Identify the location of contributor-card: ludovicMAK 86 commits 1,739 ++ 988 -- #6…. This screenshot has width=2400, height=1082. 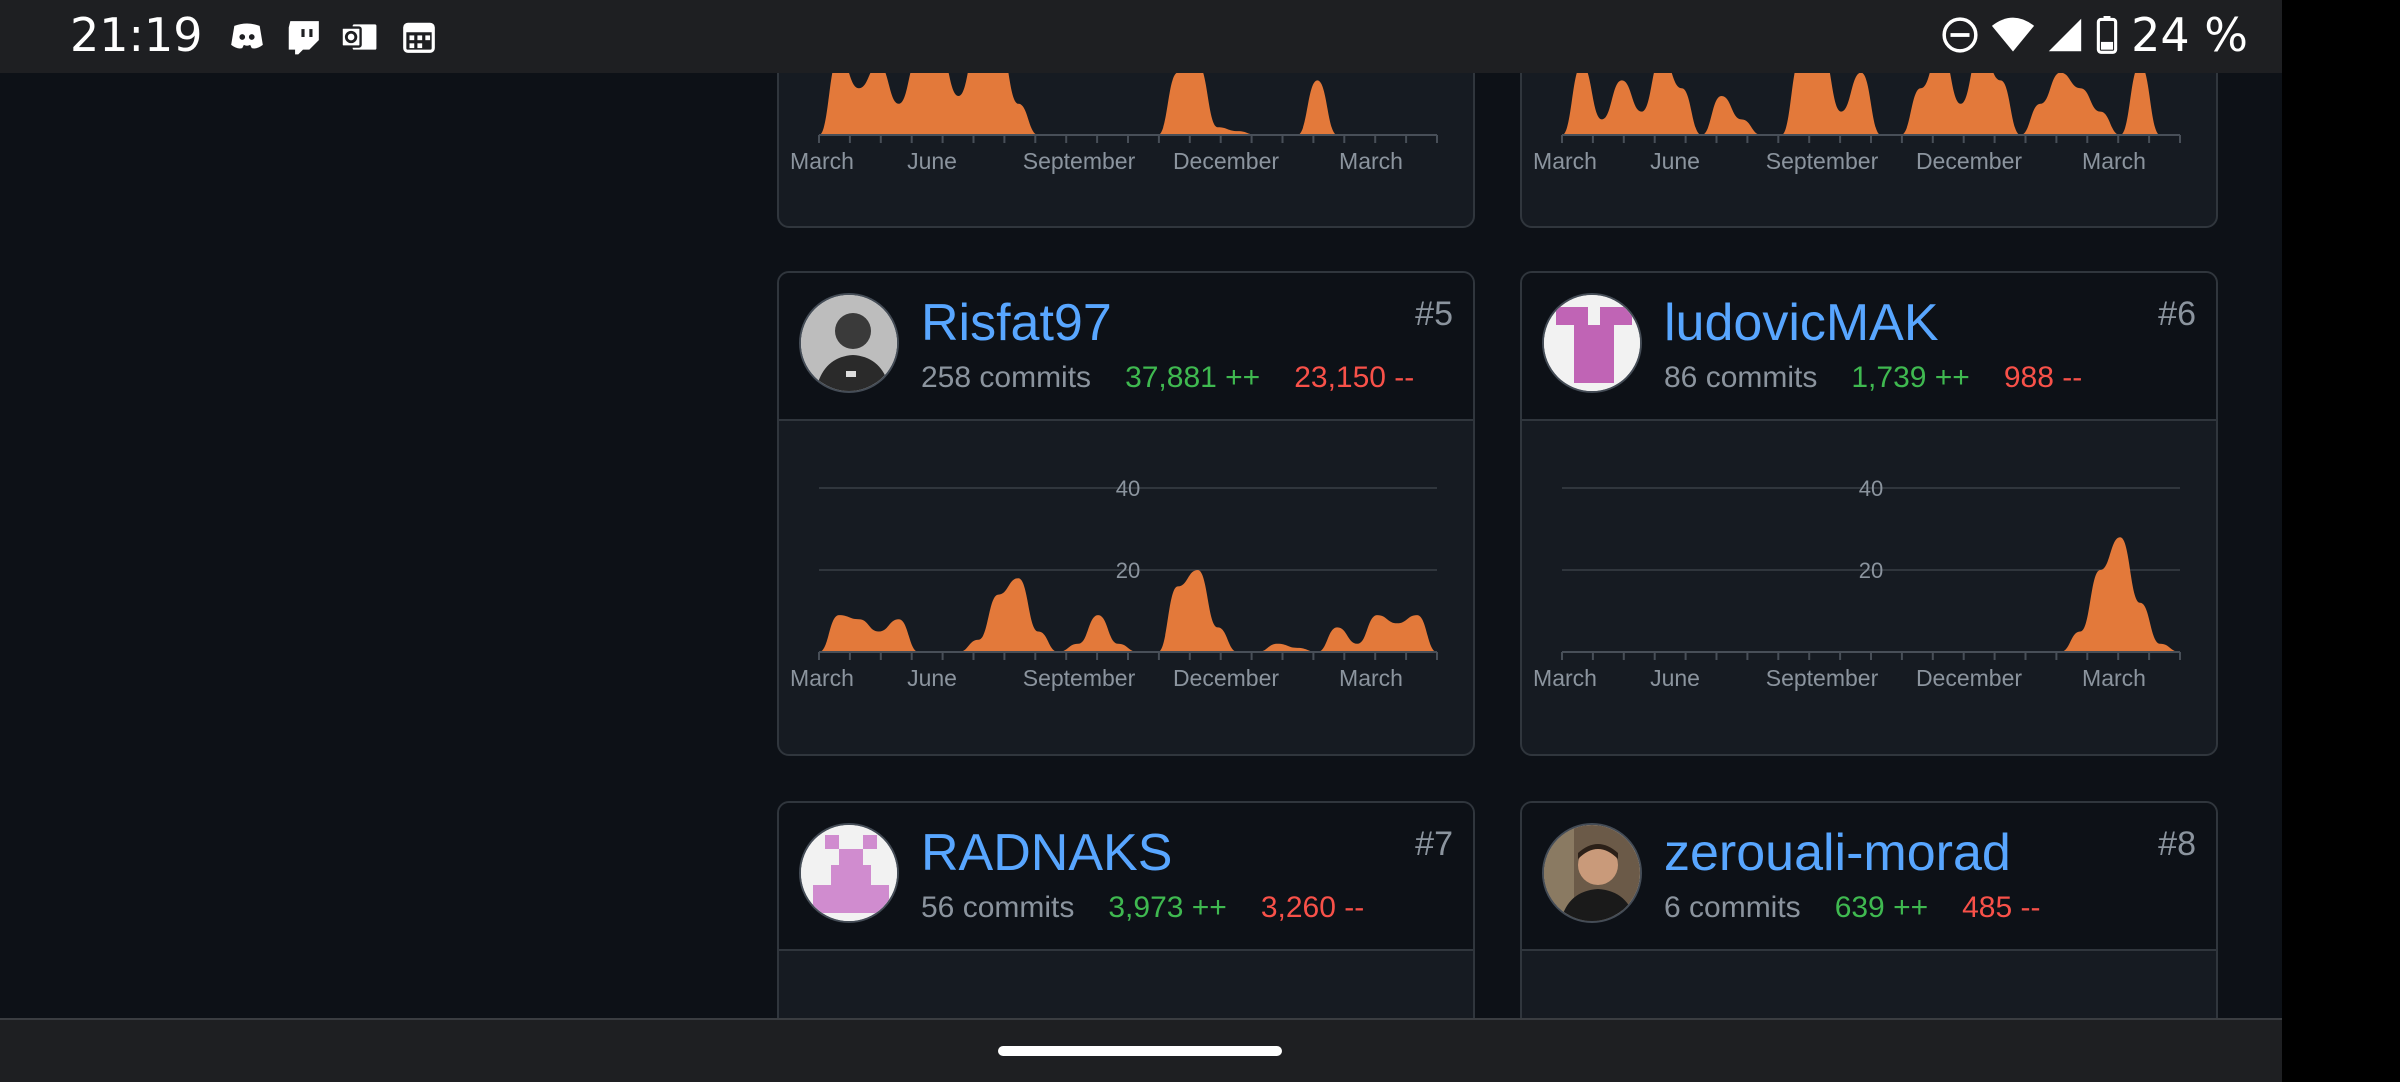
(1869, 513).